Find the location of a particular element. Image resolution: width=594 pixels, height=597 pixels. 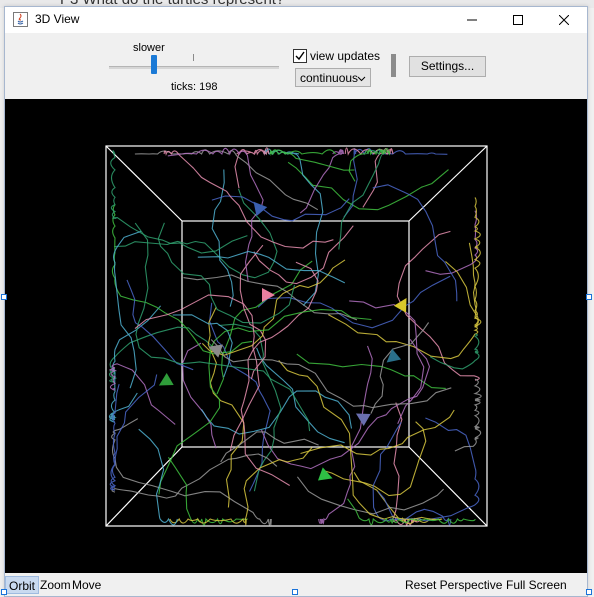

chevron-down-icon is located at coordinates (361, 81).